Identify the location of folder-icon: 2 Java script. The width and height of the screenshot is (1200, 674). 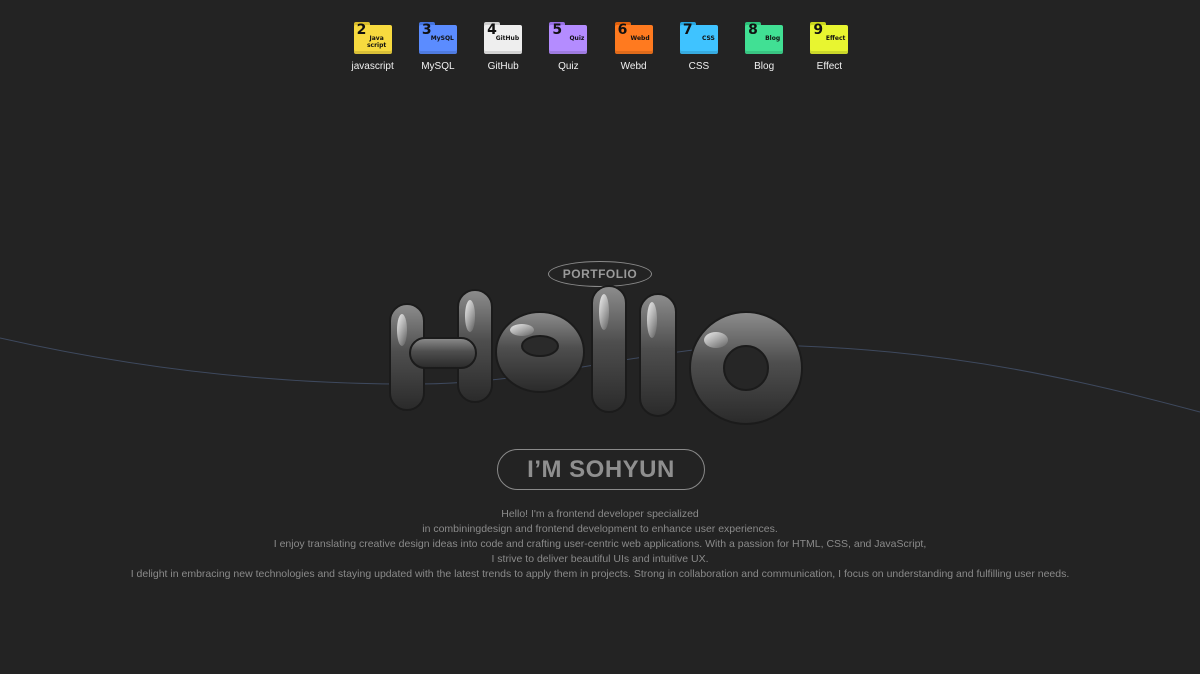
(372, 38).